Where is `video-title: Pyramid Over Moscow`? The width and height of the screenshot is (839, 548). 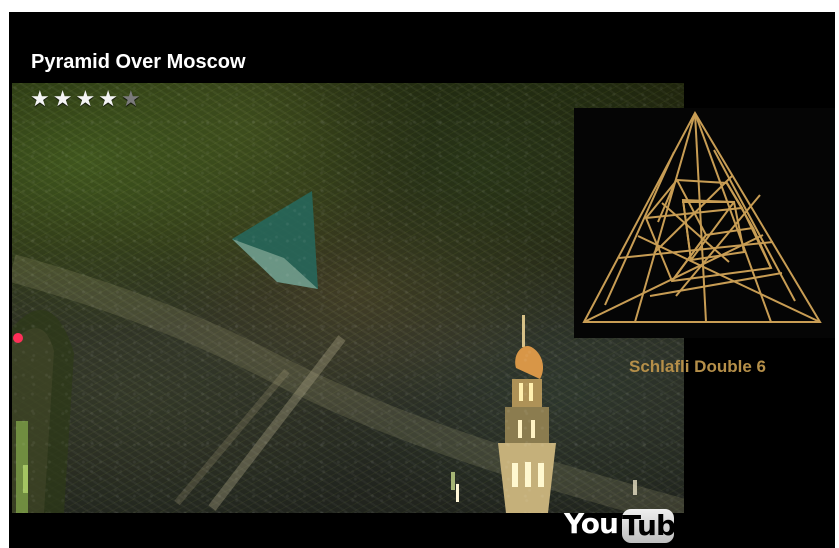
video-title: Pyramid Over Moscow is located at coordinates (138, 62).